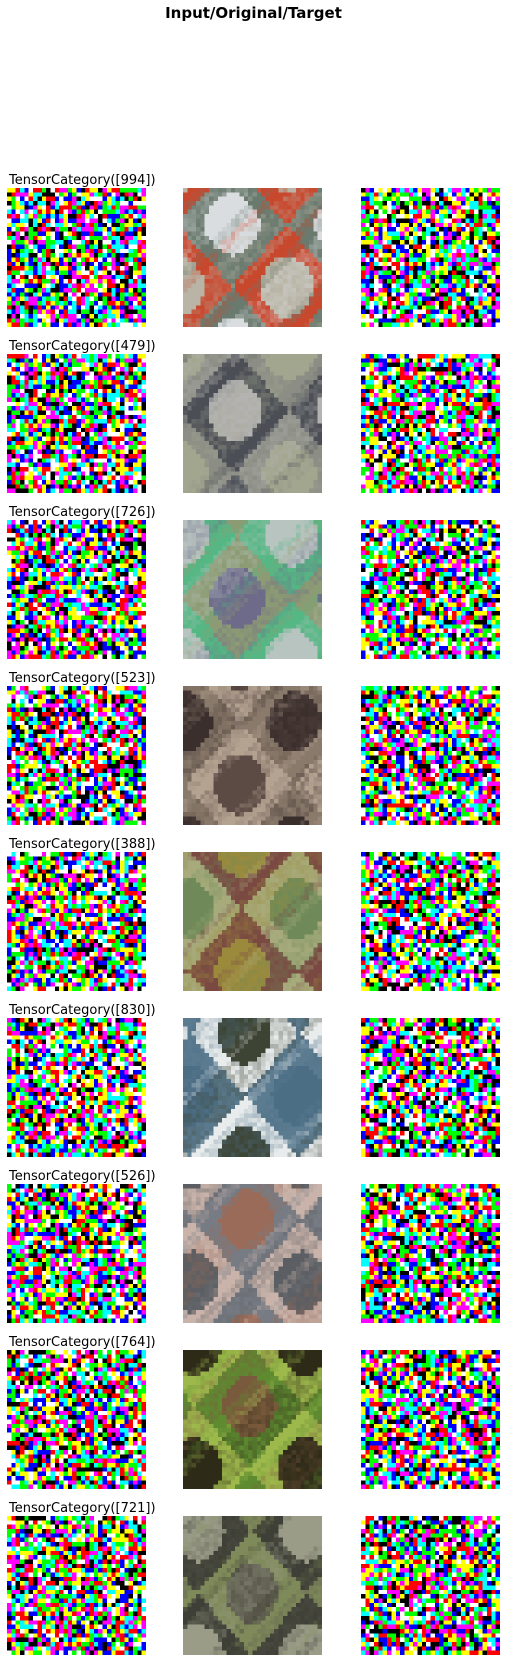  What do you see at coordinates (82, 1176) in the screenshot?
I see `row-label: TensorCategory([526])` at bounding box center [82, 1176].